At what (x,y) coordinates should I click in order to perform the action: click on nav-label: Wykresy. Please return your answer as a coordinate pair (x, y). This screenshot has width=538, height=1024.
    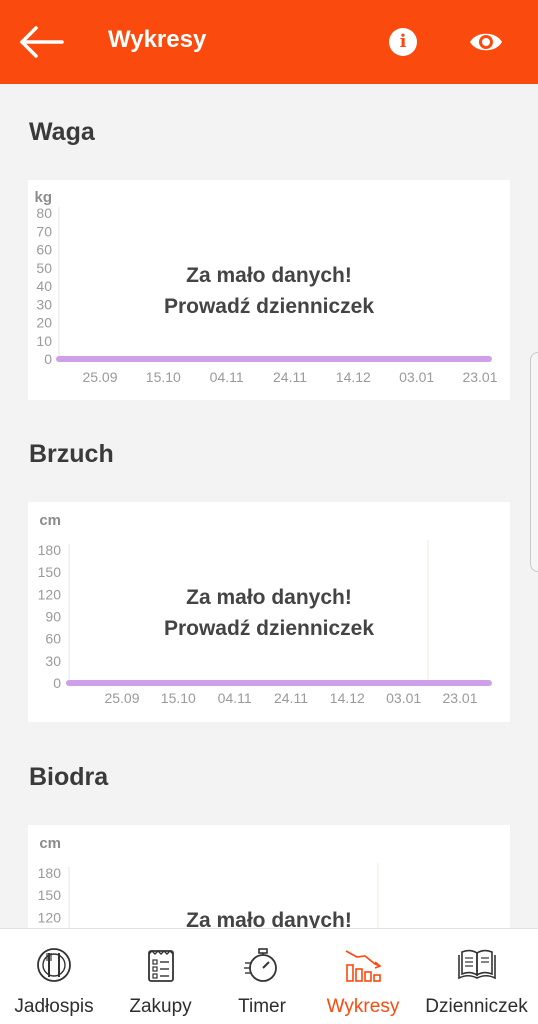
    Looking at the image, I should click on (363, 1006).